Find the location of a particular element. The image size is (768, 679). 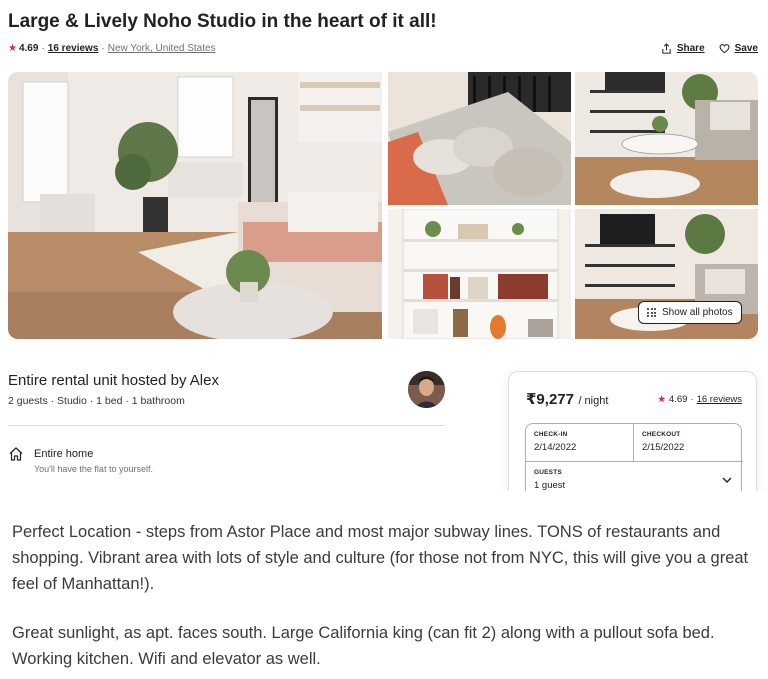

checkout-field: CHECKOUT 2/15/2022 is located at coordinates (688, 443).